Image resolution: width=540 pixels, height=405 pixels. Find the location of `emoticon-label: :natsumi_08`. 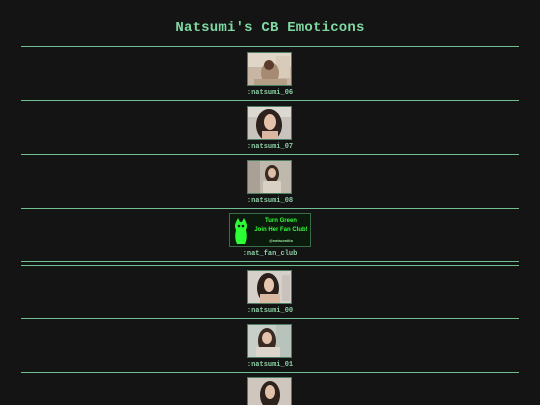

emoticon-label: :natsumi_08 is located at coordinates (270, 201).